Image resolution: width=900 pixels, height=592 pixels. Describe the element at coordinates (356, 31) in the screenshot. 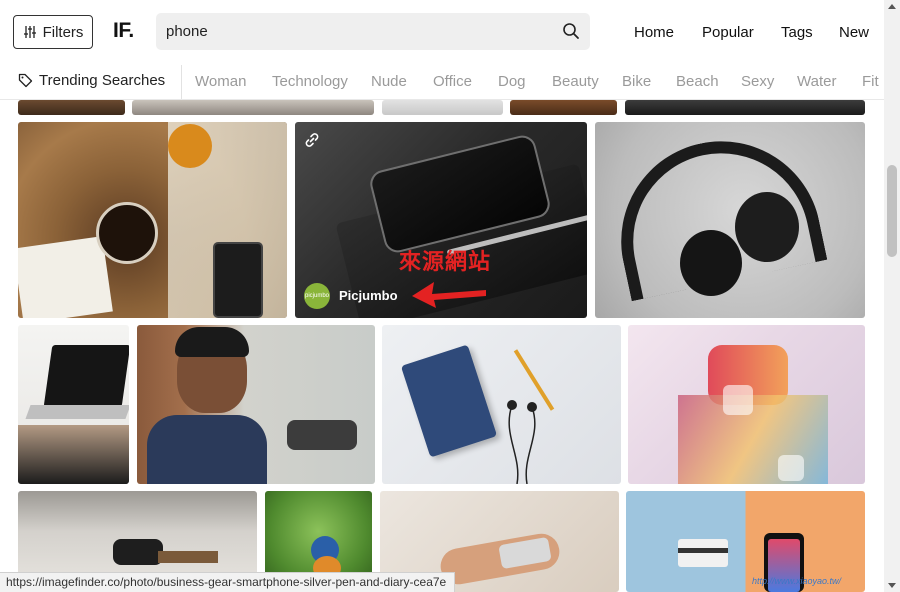

I see `search-input` at that location.